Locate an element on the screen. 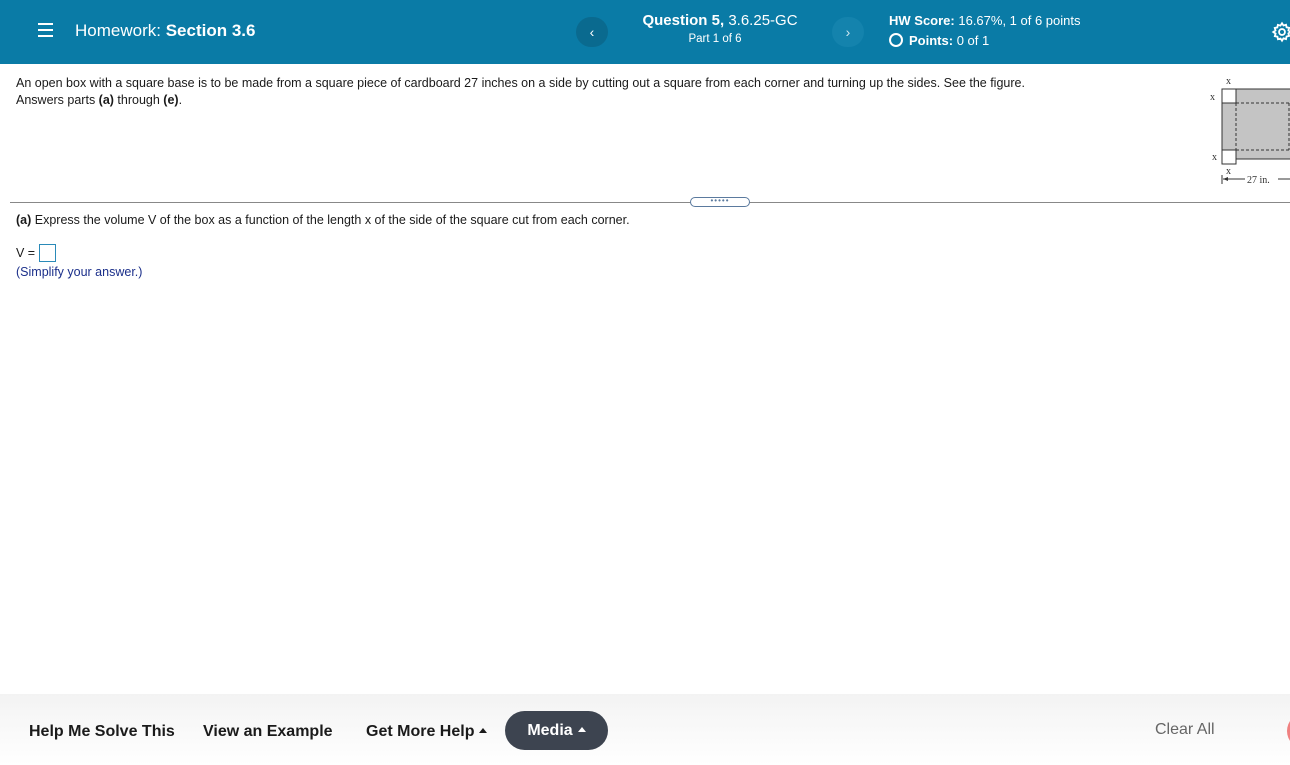 Image resolution: width=1290 pixels, height=765 pixels. chevron-right-icon: › is located at coordinates (848, 32).